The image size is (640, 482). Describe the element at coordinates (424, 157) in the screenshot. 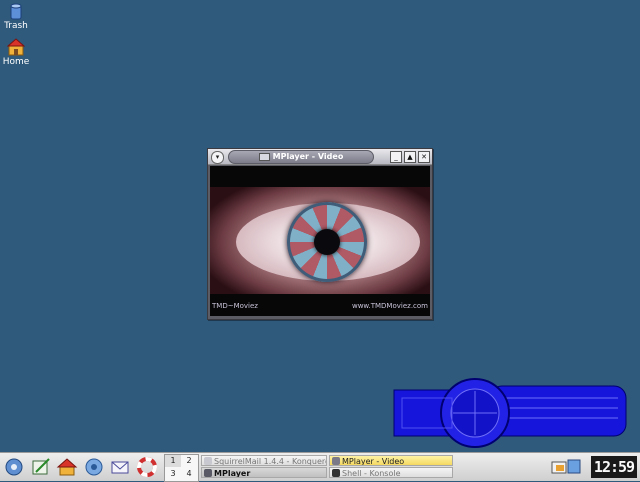

I see `close-button: ✕` at that location.